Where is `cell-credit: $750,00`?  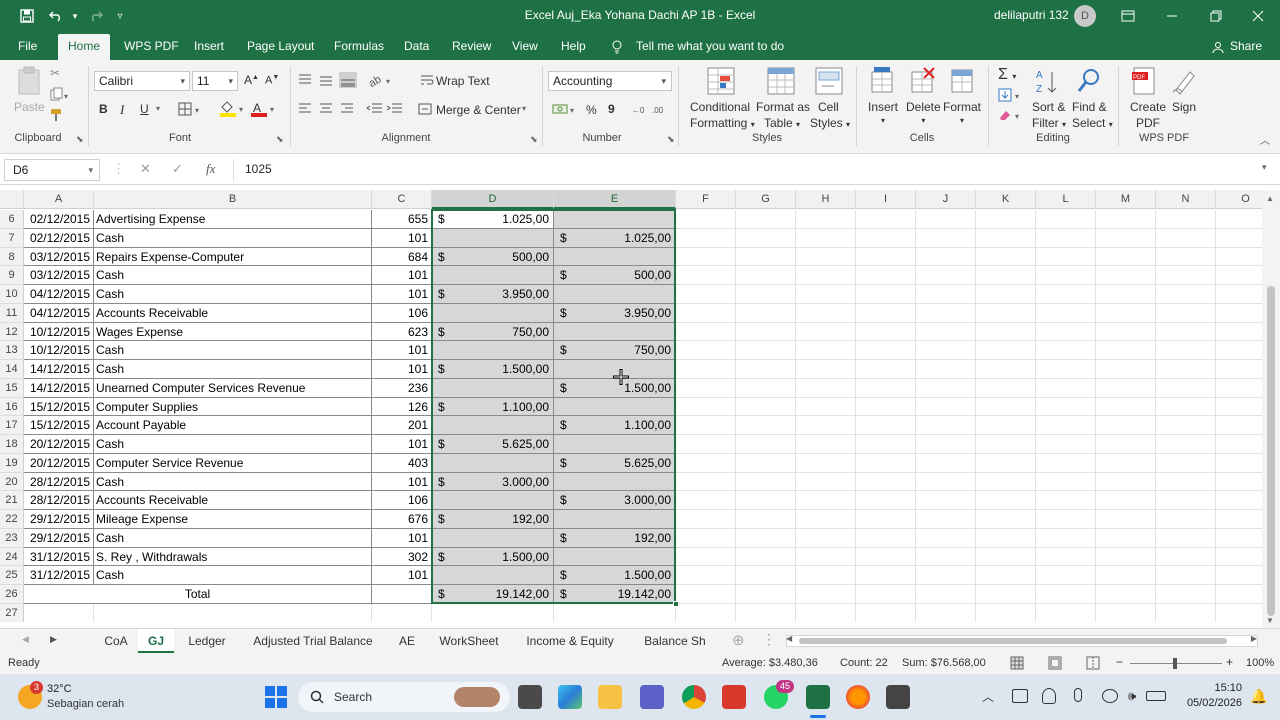 cell-credit: $750,00 is located at coordinates (615, 350).